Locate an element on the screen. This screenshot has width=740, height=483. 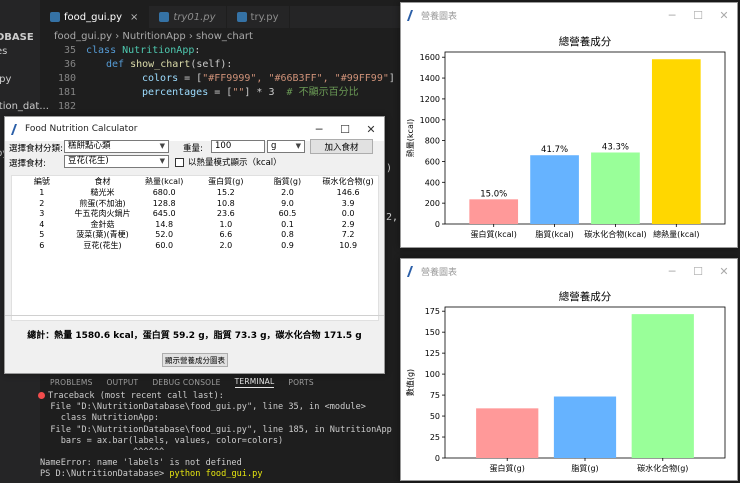
table-header: 編號 食材 熱量(kcal) 蛋白質(g) 脂質(g) 碳水化合物(g) is located at coordinates (203, 181).